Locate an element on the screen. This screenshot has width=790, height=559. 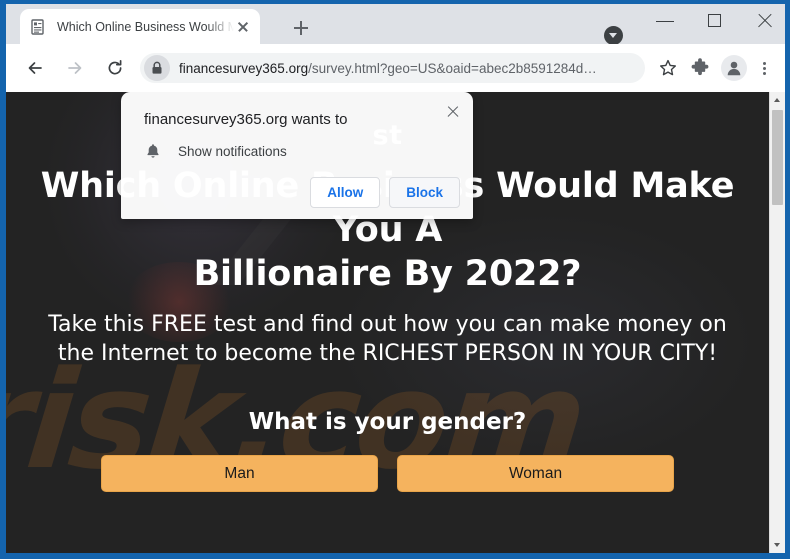
survey-question: What is your gender? is located at coordinates (387, 422).